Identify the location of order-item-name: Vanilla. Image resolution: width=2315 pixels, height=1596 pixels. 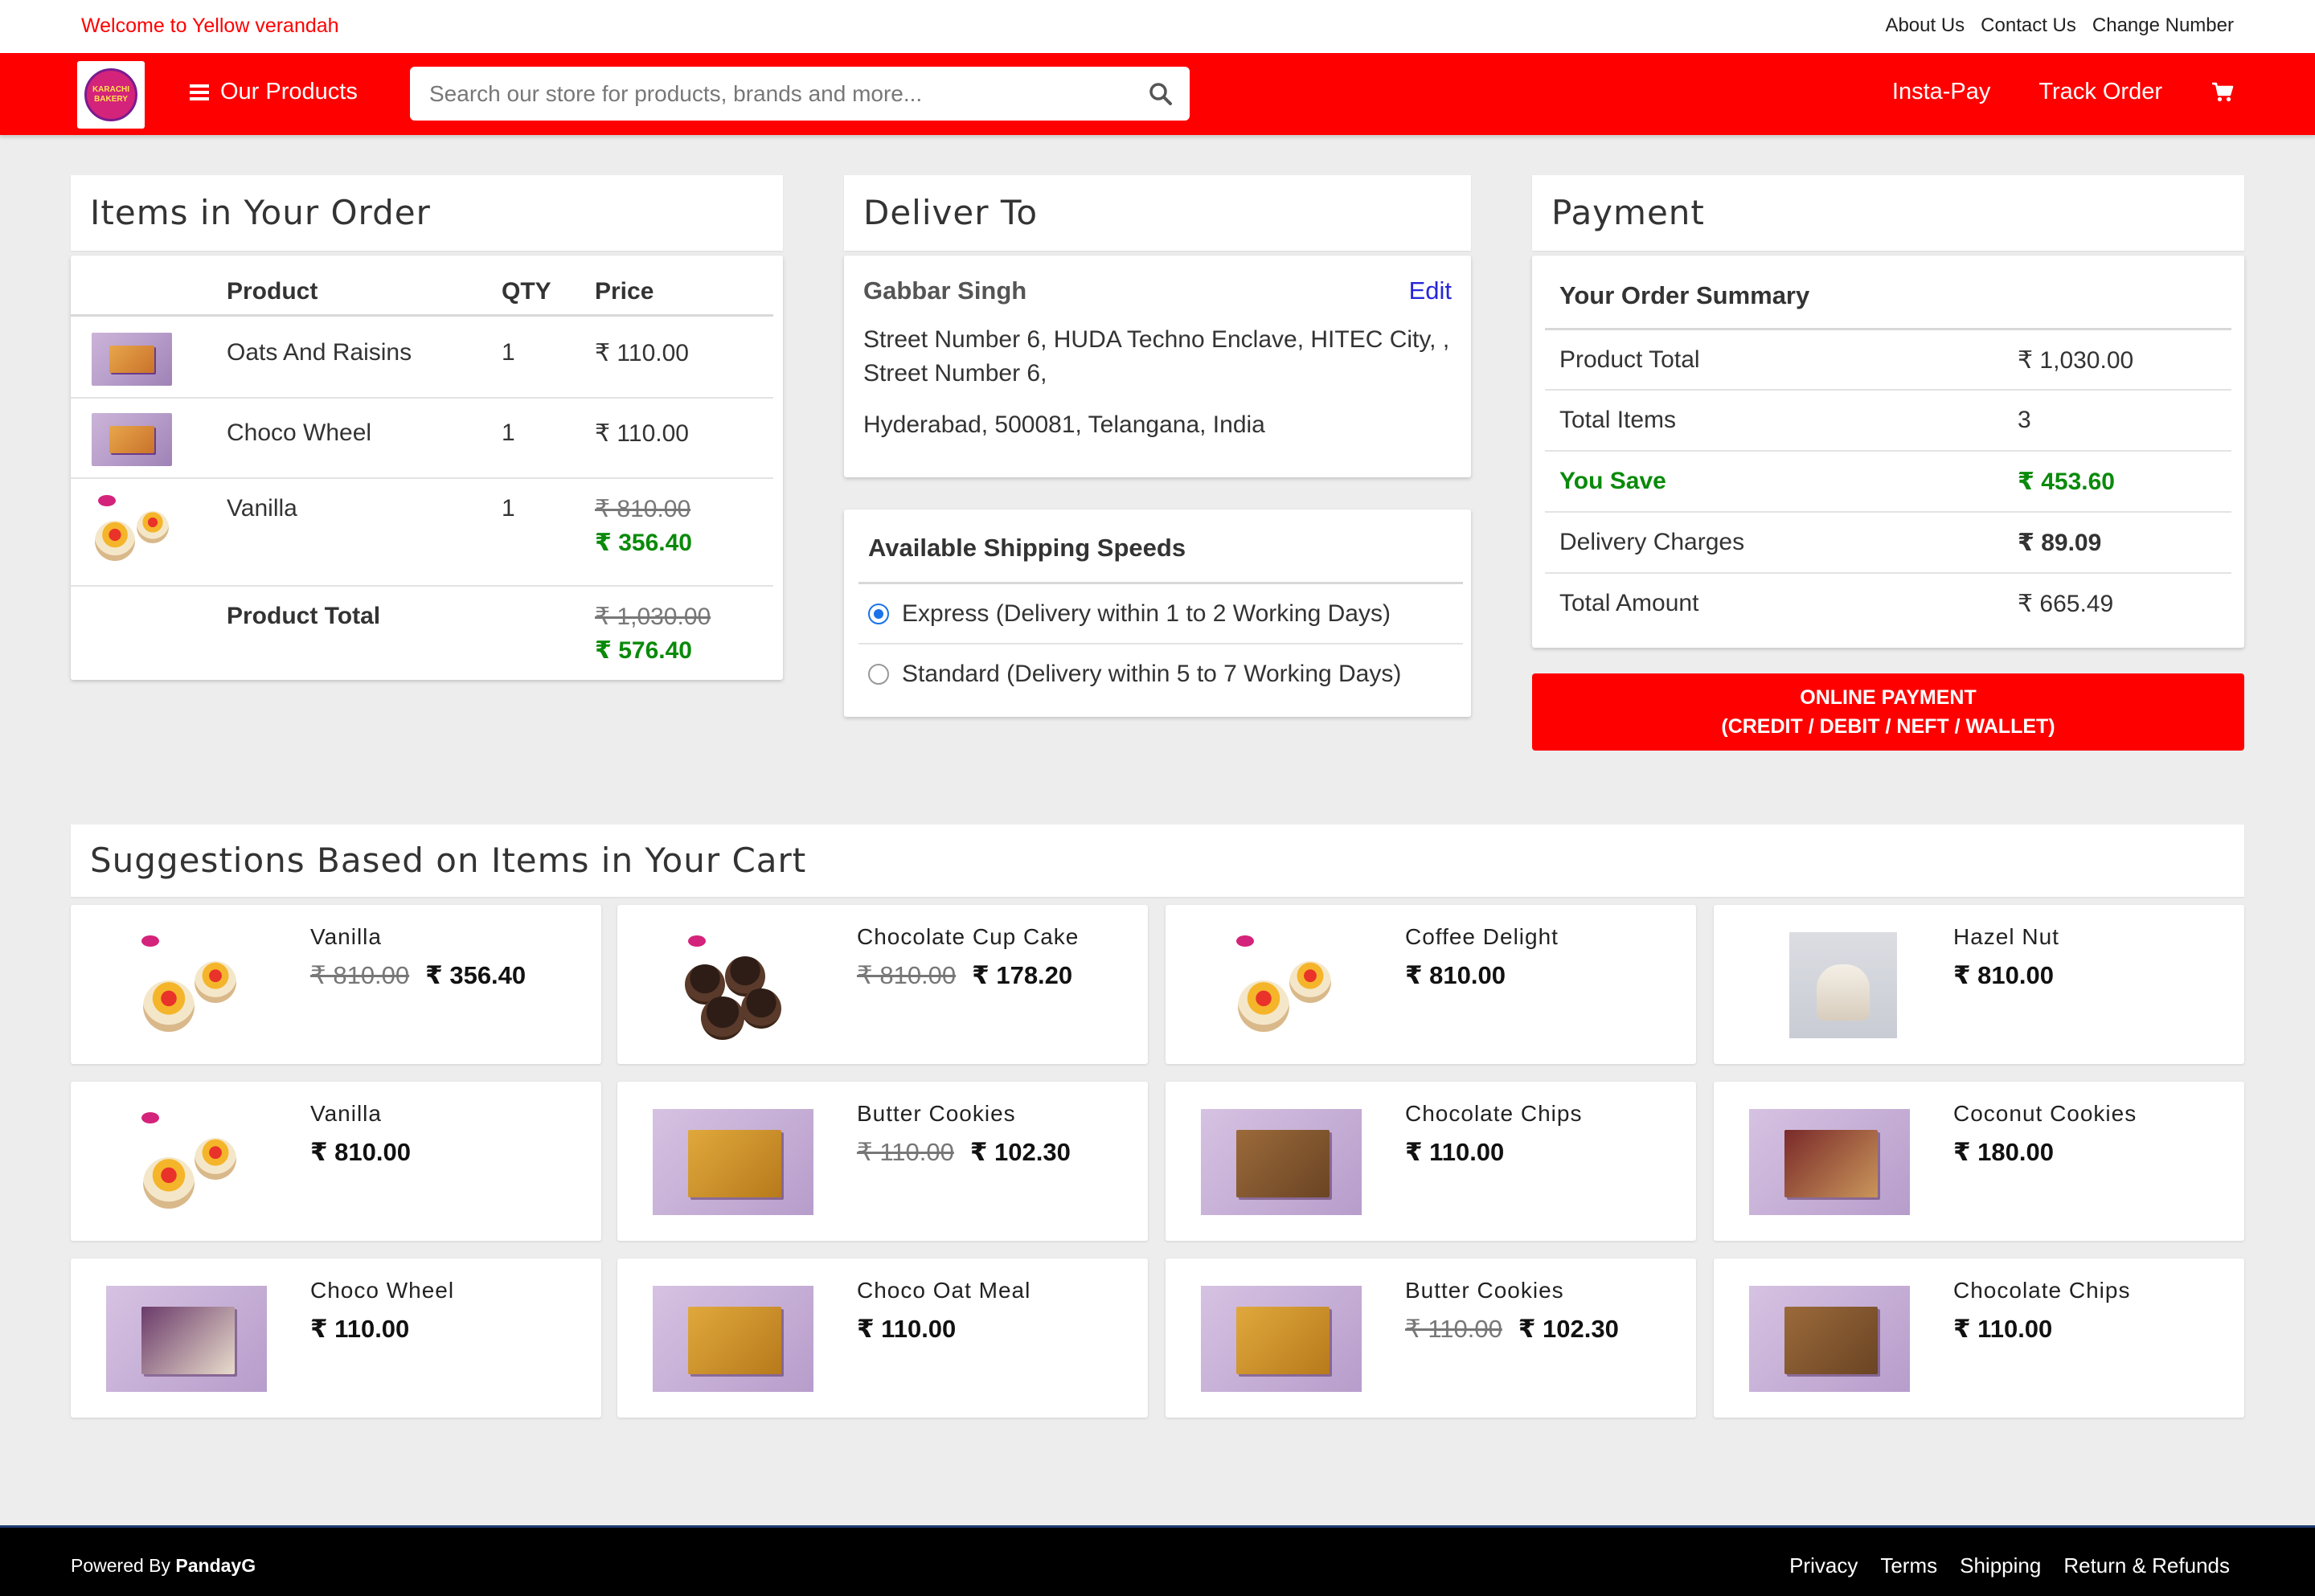
(262, 508).